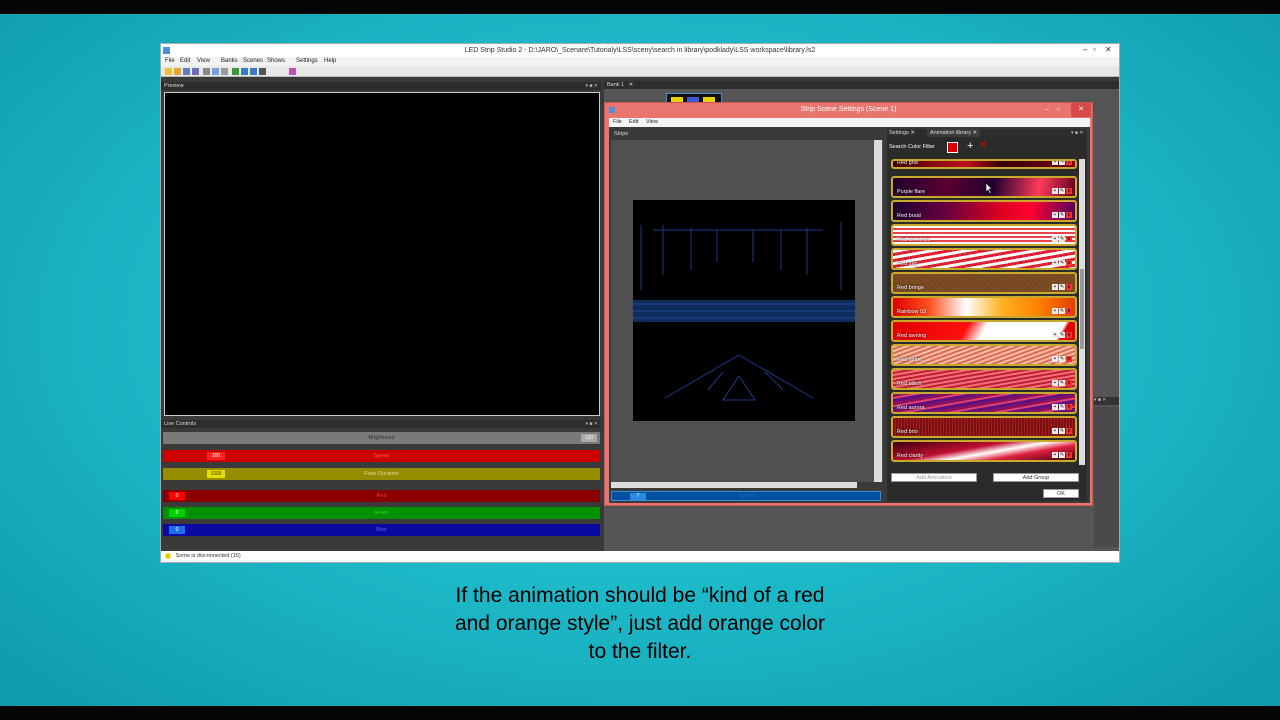 This screenshot has height=720, width=1280. I want to click on library-scrollbar, so click(1082, 312).